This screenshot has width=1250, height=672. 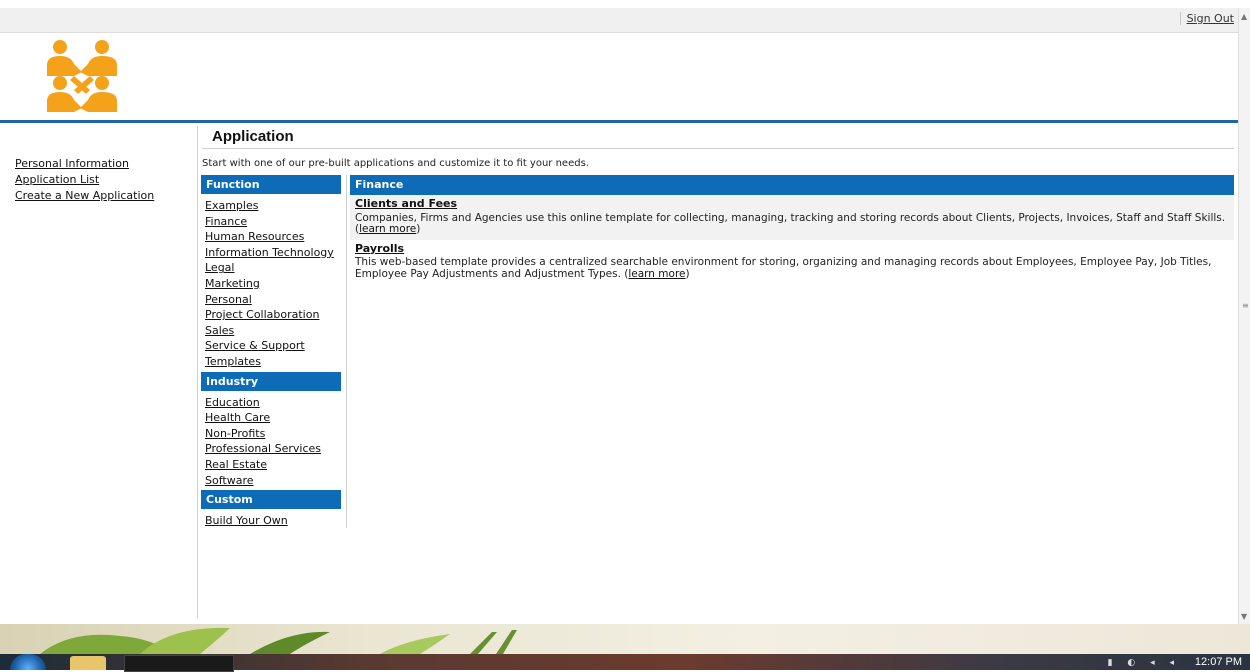 I want to click on header-divider, so click(x=619, y=121).